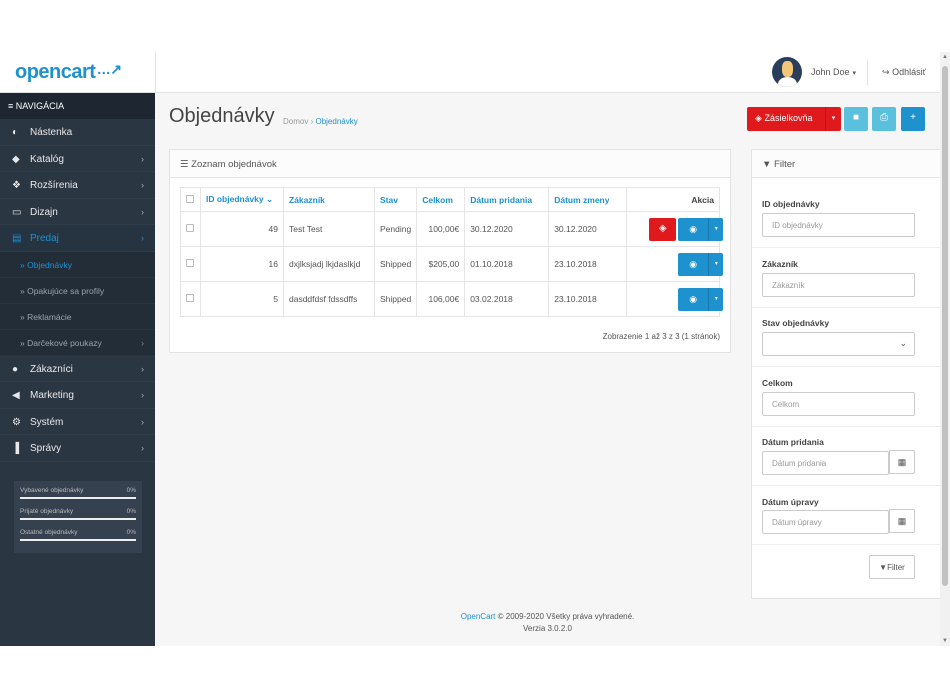 The width and height of the screenshot is (950, 700). Describe the element at coordinates (77, 238) in the screenshot. I see `sidebar-item-sales: ▤ Predaj ›` at that location.